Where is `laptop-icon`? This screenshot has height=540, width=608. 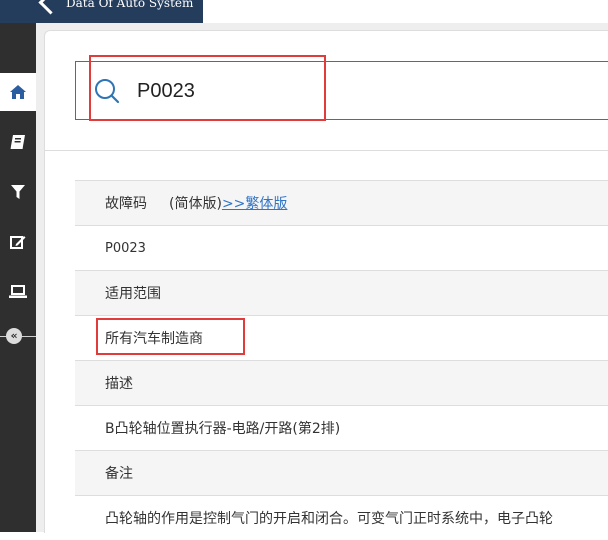 laptop-icon is located at coordinates (18, 291).